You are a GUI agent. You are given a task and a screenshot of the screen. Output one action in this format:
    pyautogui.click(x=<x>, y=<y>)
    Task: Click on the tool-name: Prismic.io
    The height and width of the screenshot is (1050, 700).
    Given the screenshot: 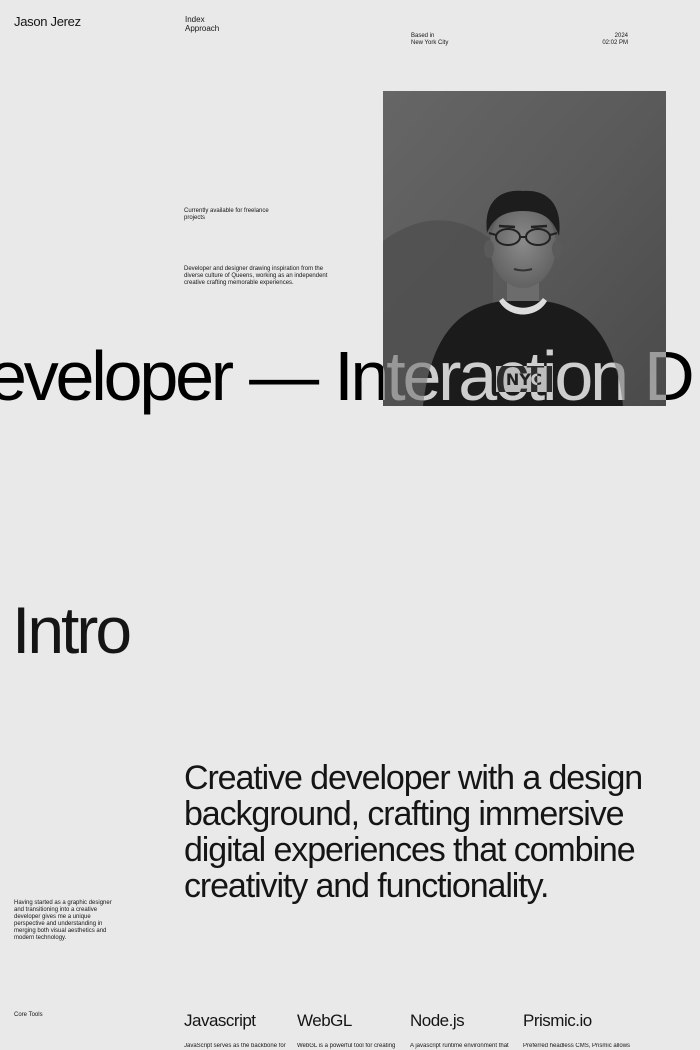 What is the action you would take?
    pyautogui.click(x=557, y=1020)
    